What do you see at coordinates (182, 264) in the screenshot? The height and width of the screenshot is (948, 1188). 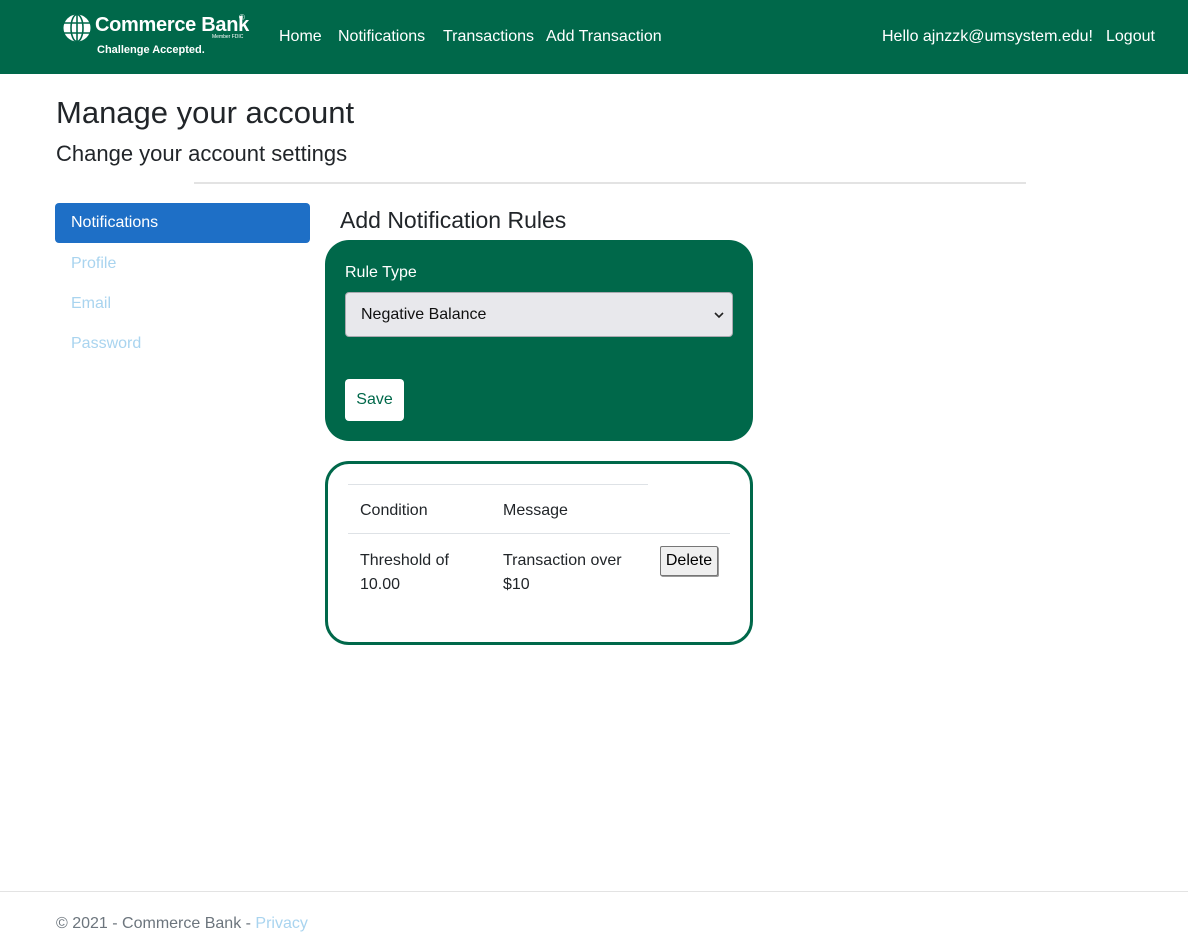 I see `sidebar-item-profile: Profile` at bounding box center [182, 264].